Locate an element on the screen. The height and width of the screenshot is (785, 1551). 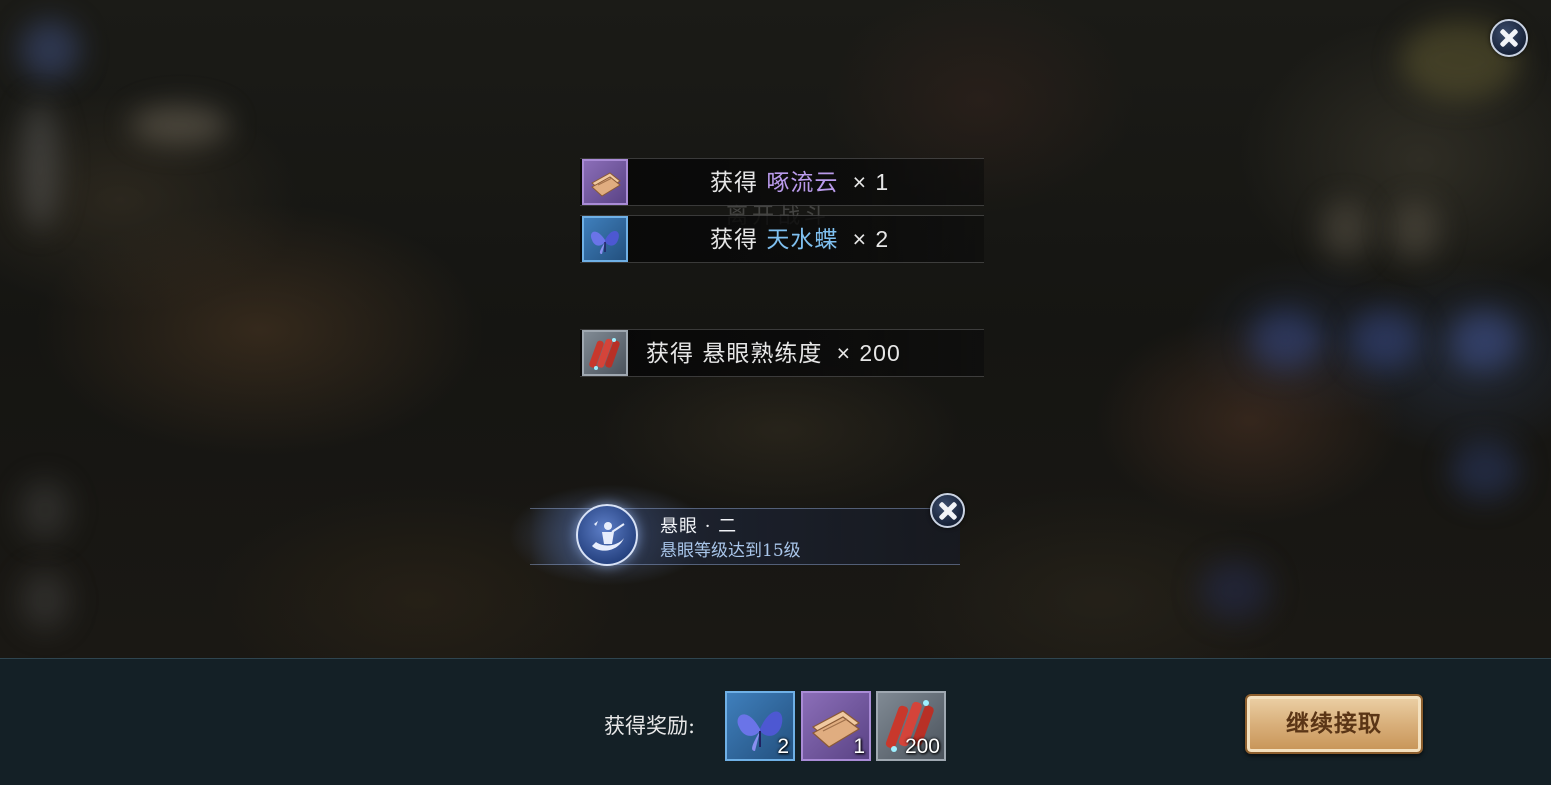
achievement-description: 悬眼等级达到15级 is located at coordinates (730, 551).